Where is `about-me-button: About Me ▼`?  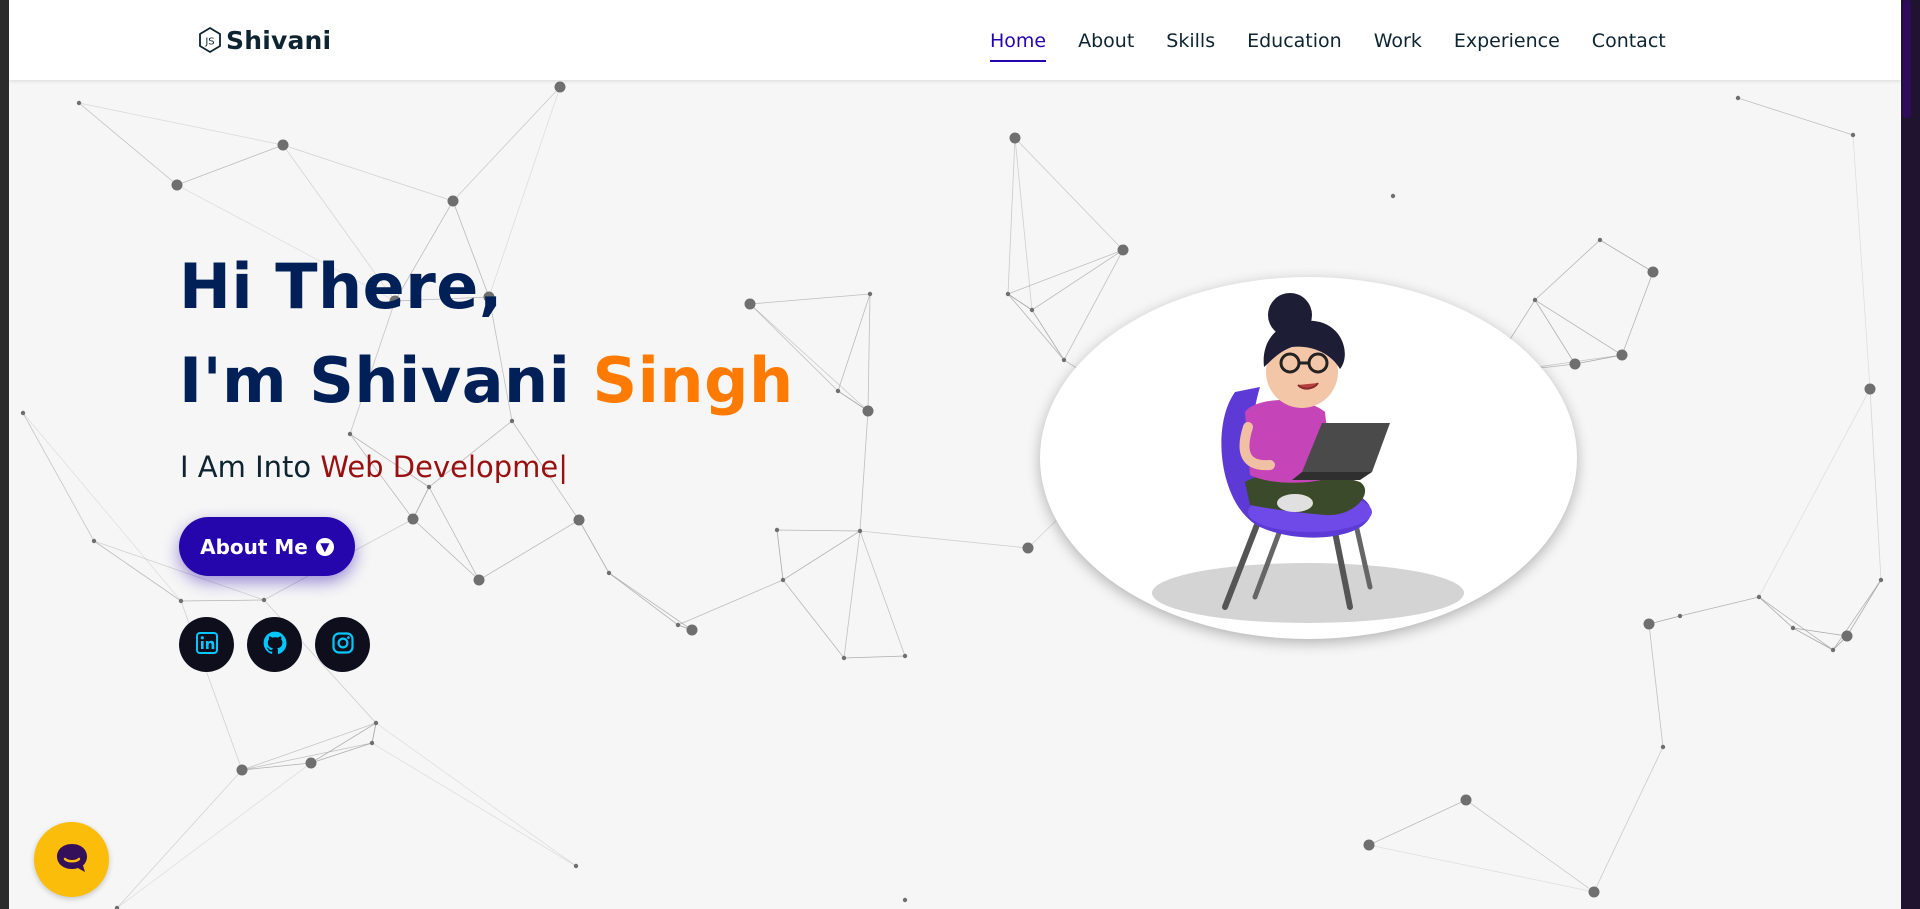 about-me-button: About Me ▼ is located at coordinates (267, 546).